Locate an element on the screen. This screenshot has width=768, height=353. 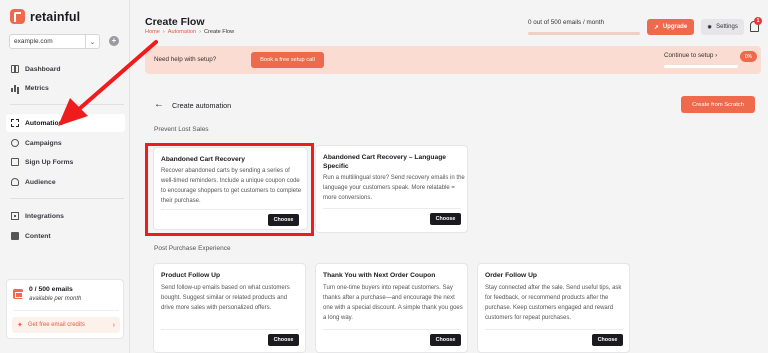
sidebar-item-label: Campaigns is located at coordinates (43, 143).